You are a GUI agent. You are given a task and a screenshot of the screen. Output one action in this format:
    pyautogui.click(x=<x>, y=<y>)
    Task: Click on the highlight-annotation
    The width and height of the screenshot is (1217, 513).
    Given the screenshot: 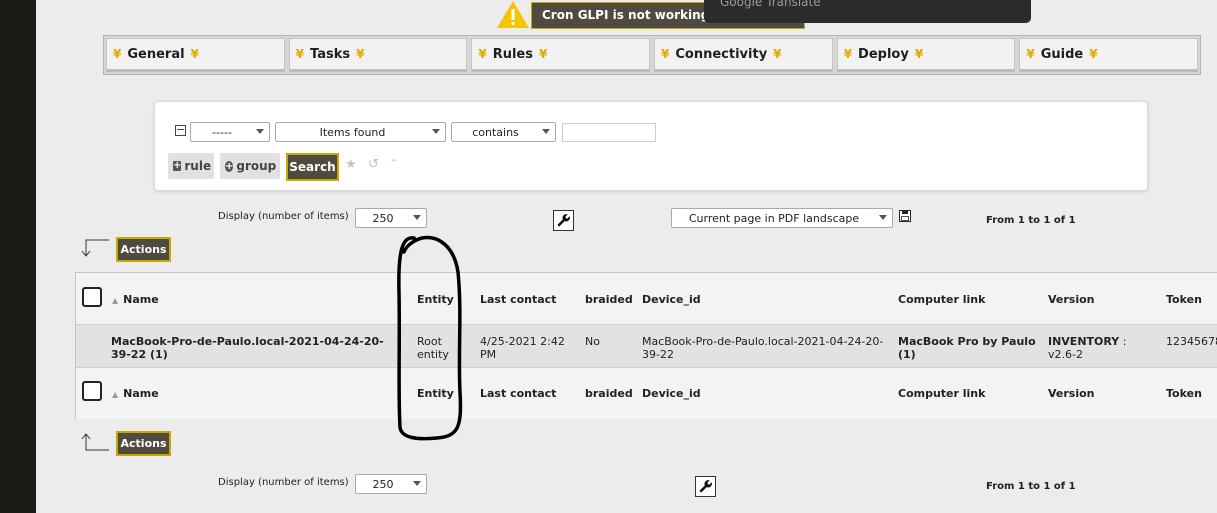 What is the action you would take?
    pyautogui.click(x=430, y=338)
    